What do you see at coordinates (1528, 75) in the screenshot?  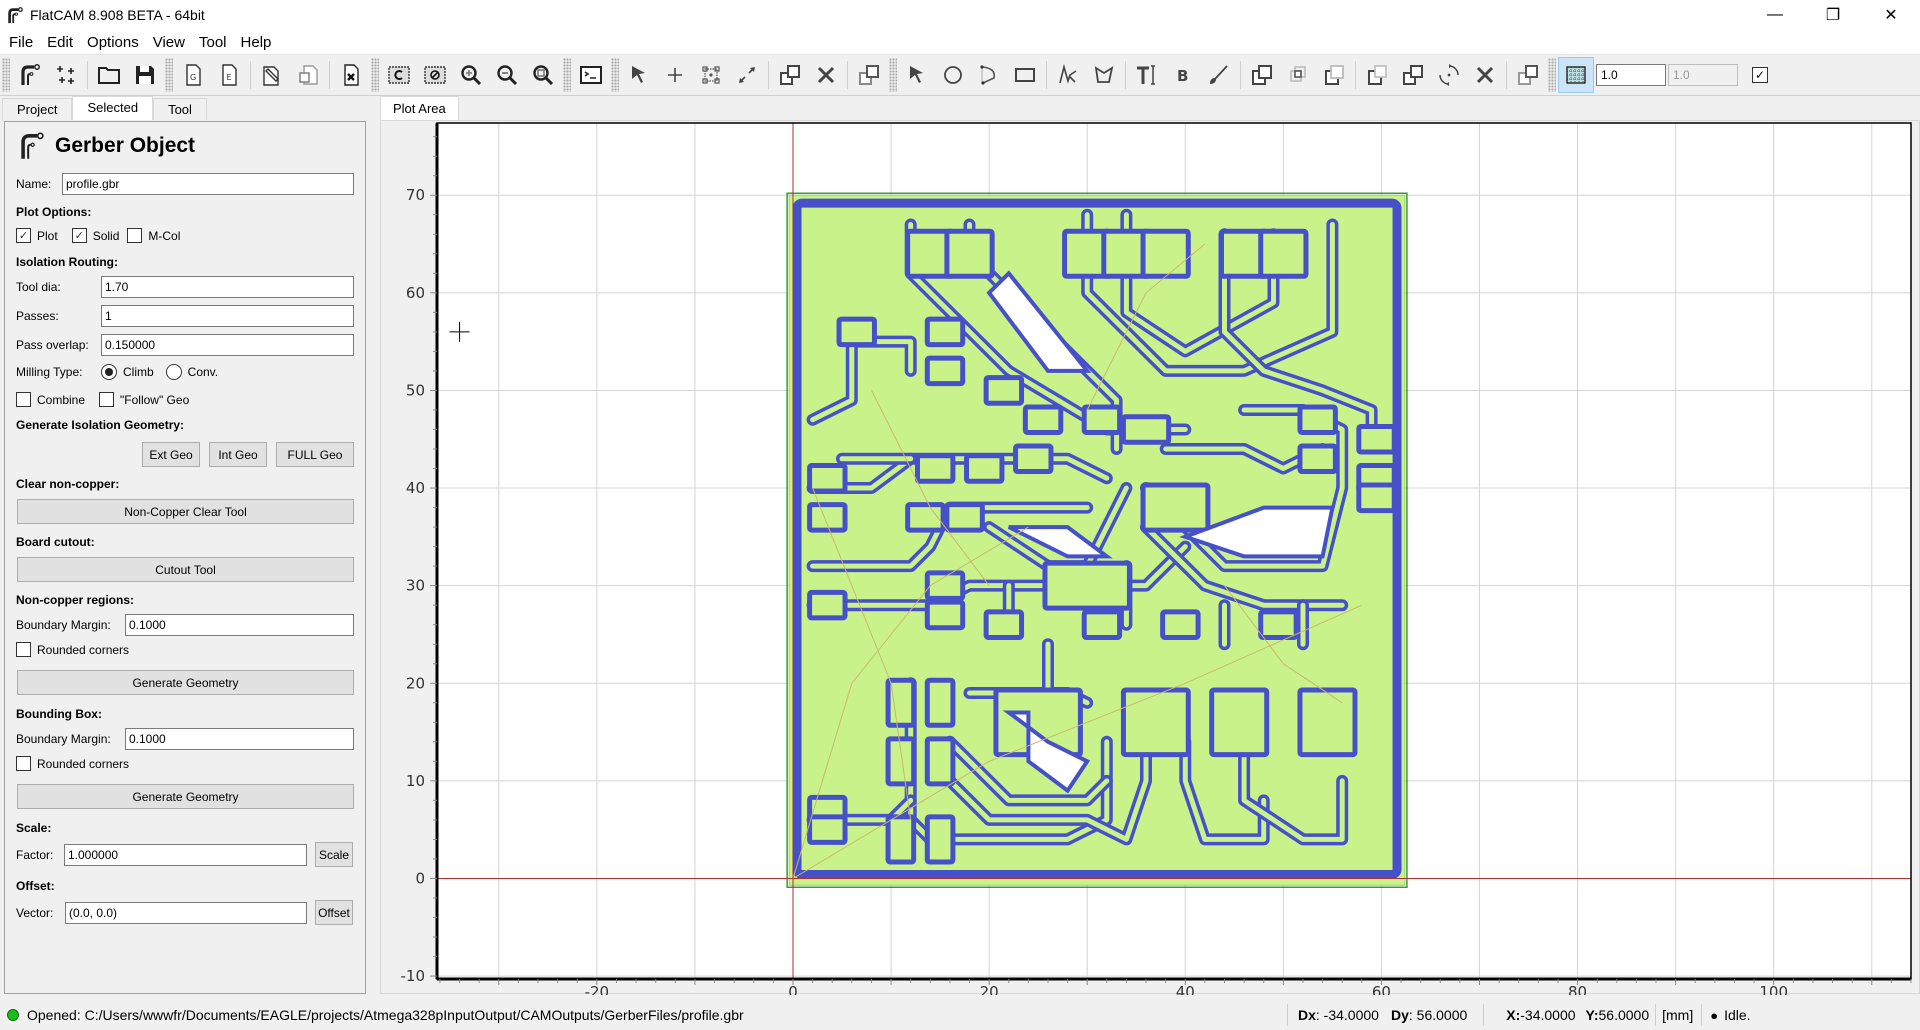 I see `move-shape-icon` at bounding box center [1528, 75].